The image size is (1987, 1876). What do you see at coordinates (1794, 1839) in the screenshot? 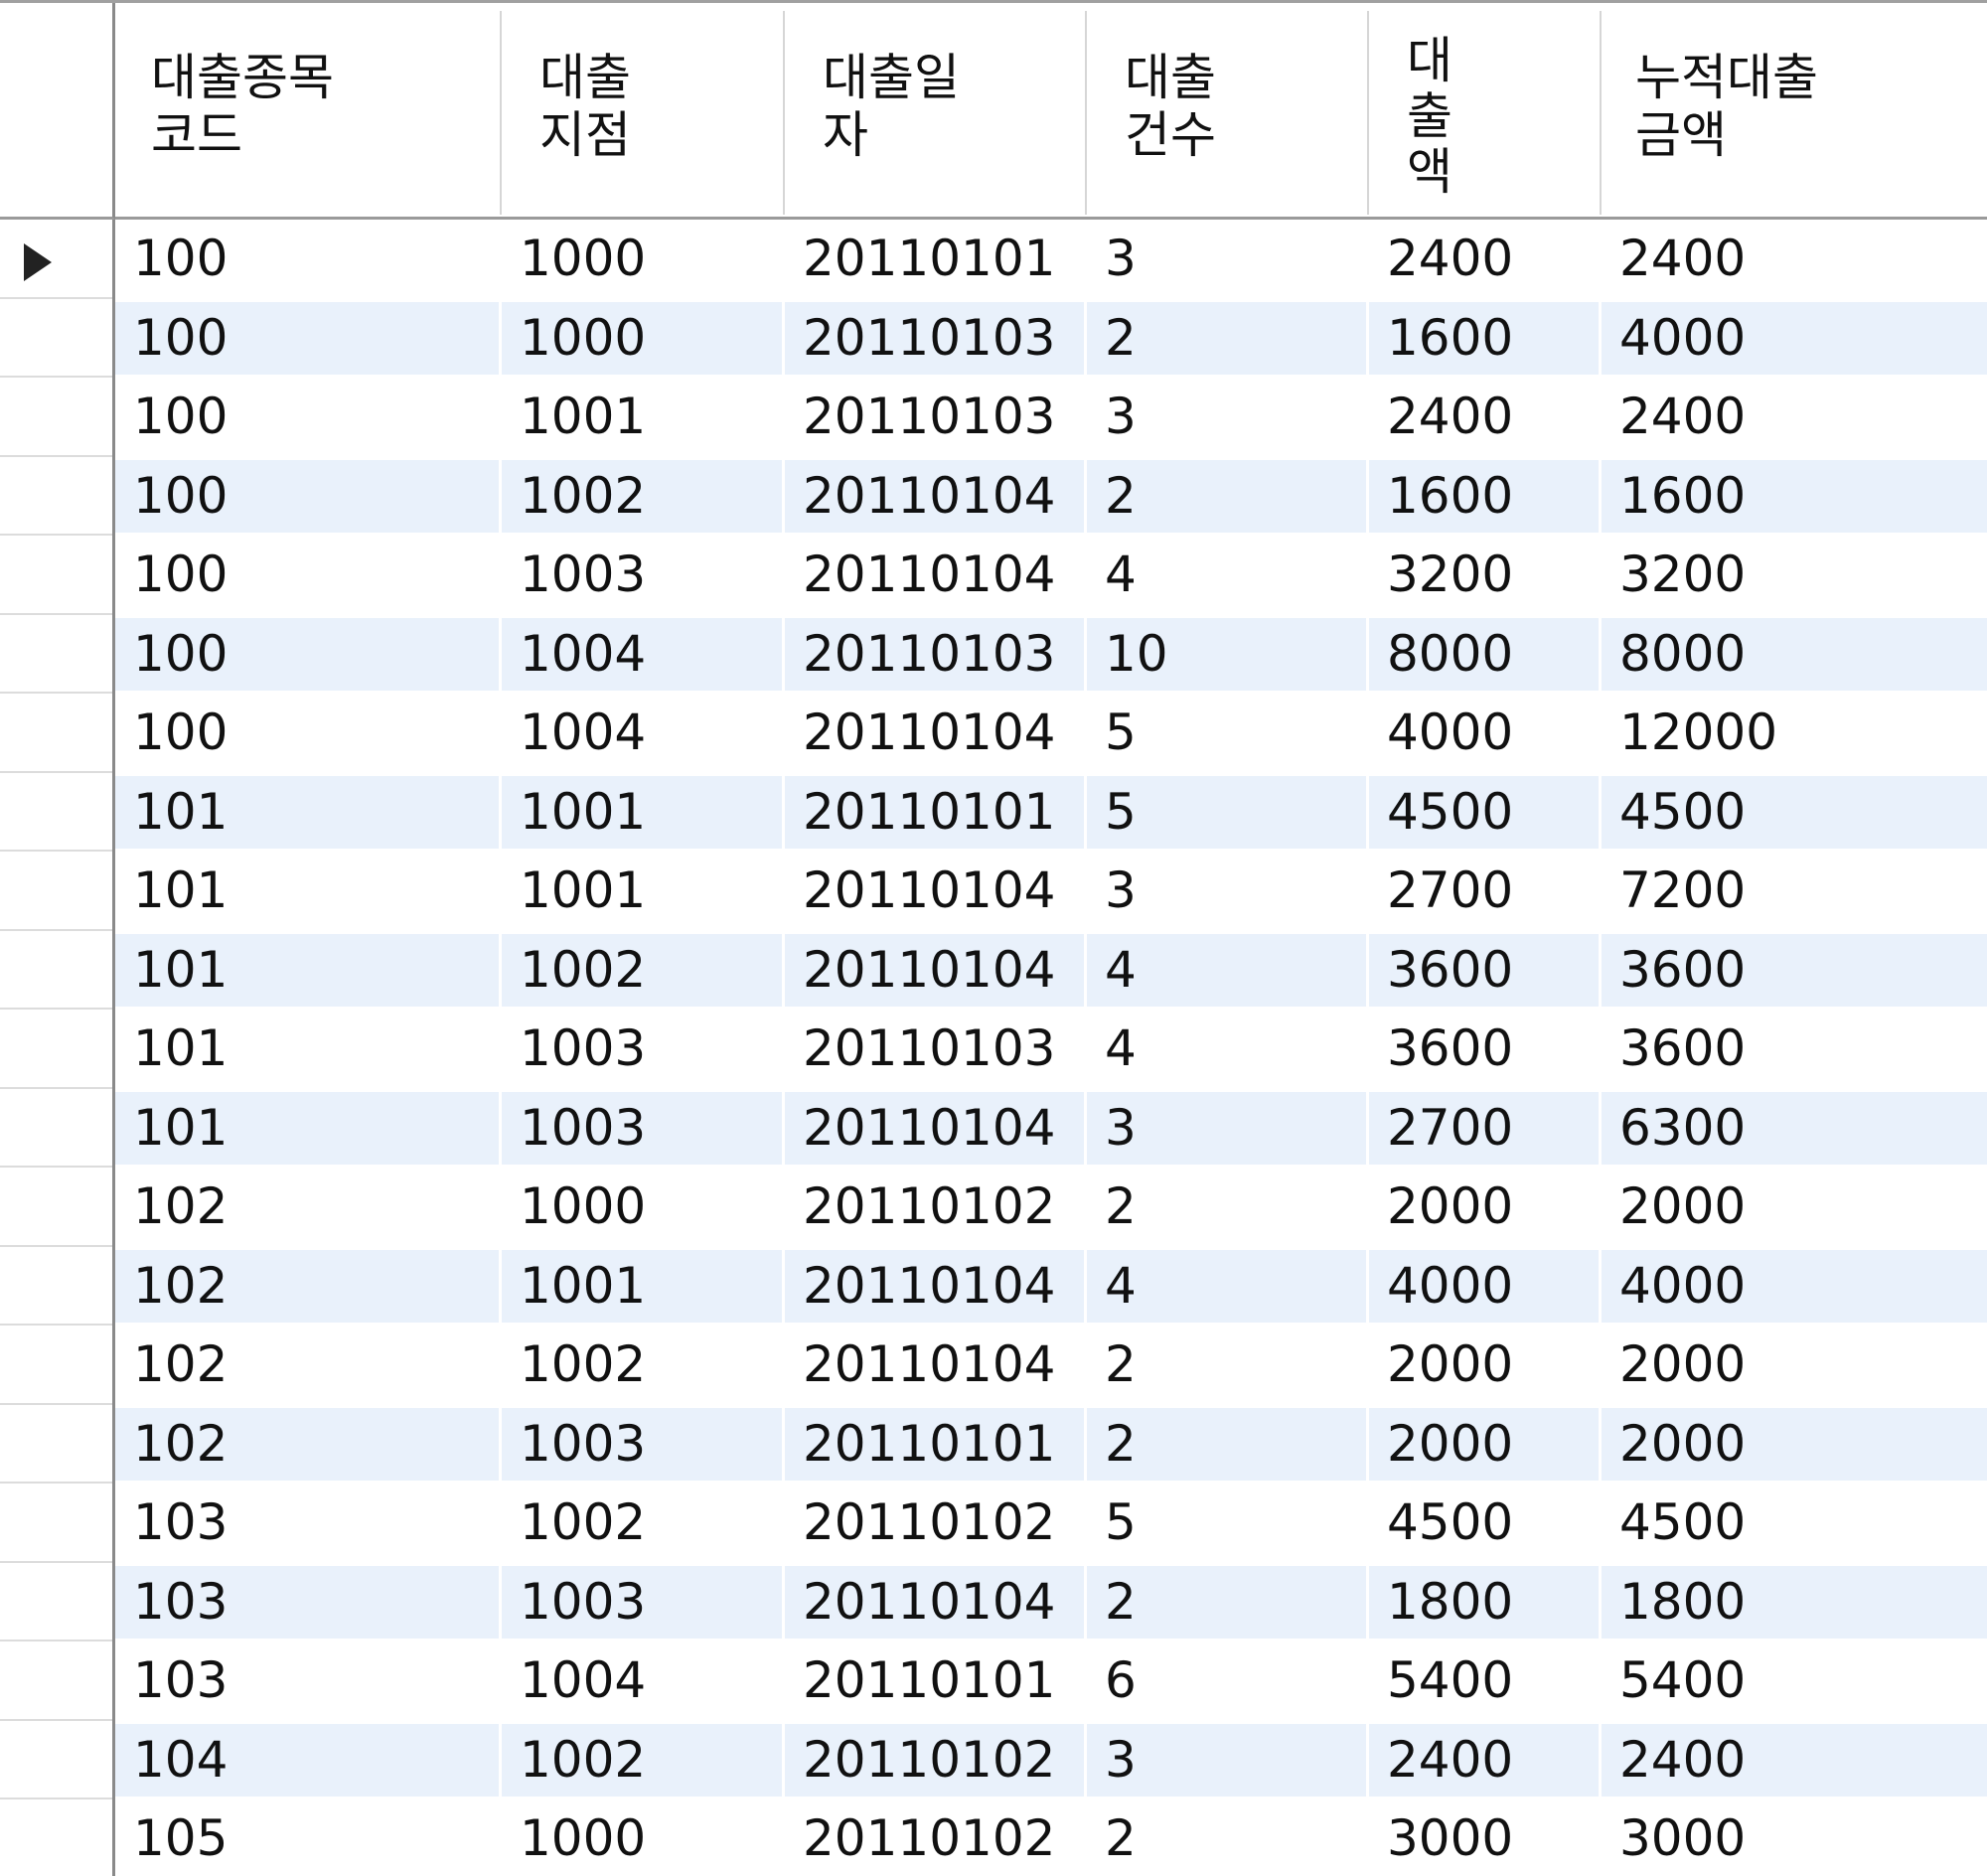
I see `cell-cumulative-loan-amount: 3000` at bounding box center [1794, 1839].